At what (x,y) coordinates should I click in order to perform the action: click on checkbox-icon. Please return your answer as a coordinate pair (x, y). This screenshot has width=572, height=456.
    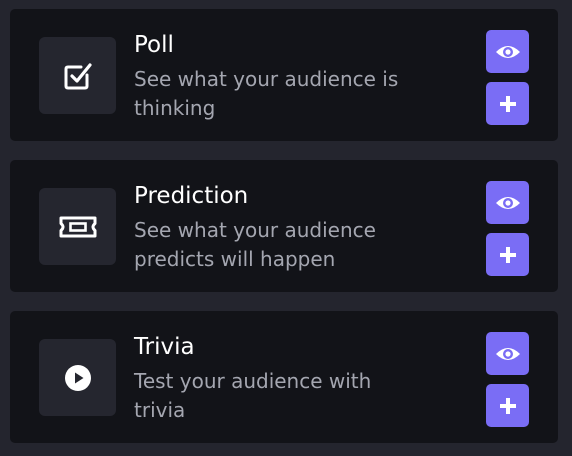
    Looking at the image, I should click on (78, 75).